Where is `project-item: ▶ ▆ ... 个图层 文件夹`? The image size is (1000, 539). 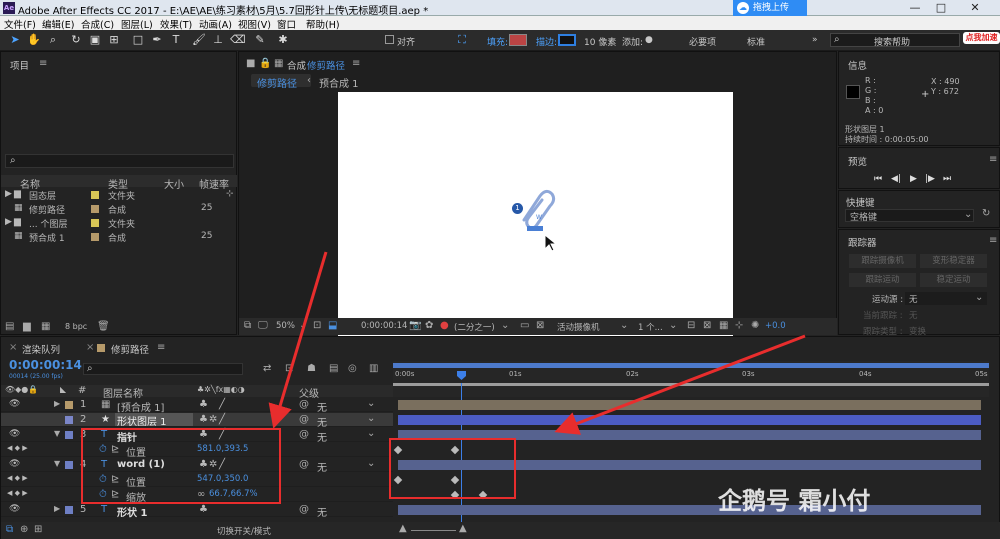 project-item: ▶ ▆ ... 个图层 文件夹 is located at coordinates (119, 223).